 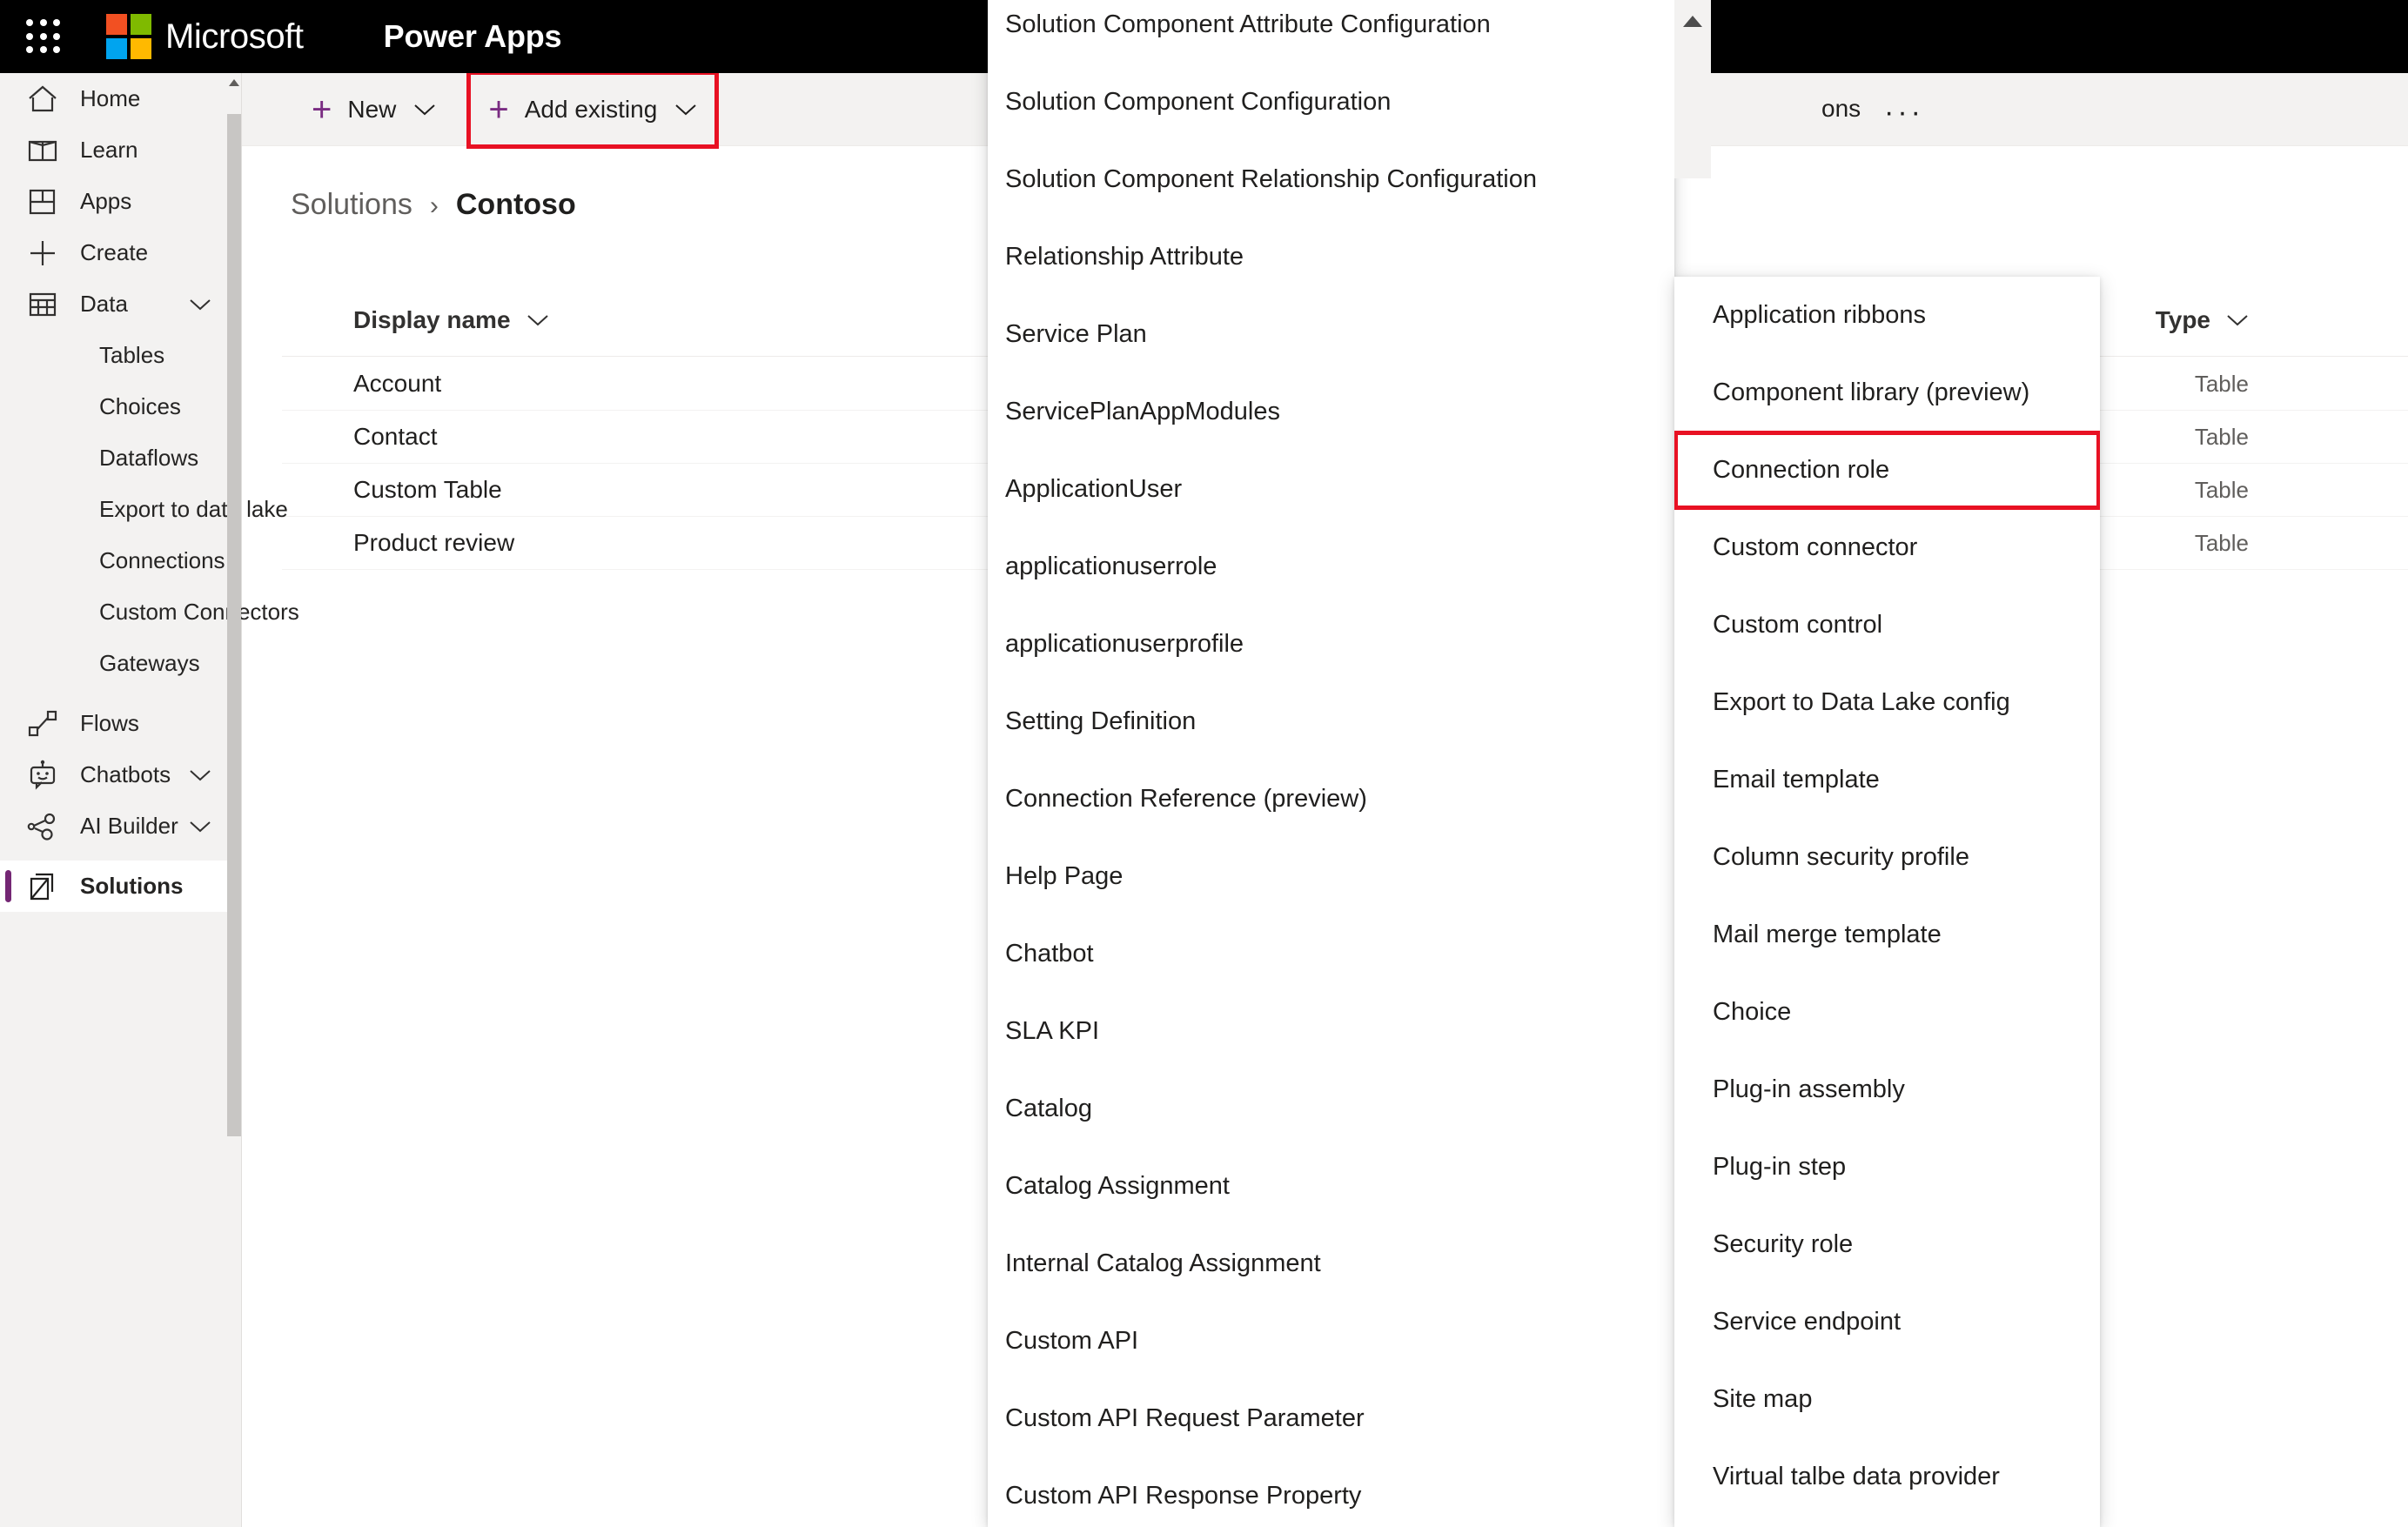 What do you see at coordinates (1887, 1399) in the screenshot?
I see `component-menu-item: Site map` at bounding box center [1887, 1399].